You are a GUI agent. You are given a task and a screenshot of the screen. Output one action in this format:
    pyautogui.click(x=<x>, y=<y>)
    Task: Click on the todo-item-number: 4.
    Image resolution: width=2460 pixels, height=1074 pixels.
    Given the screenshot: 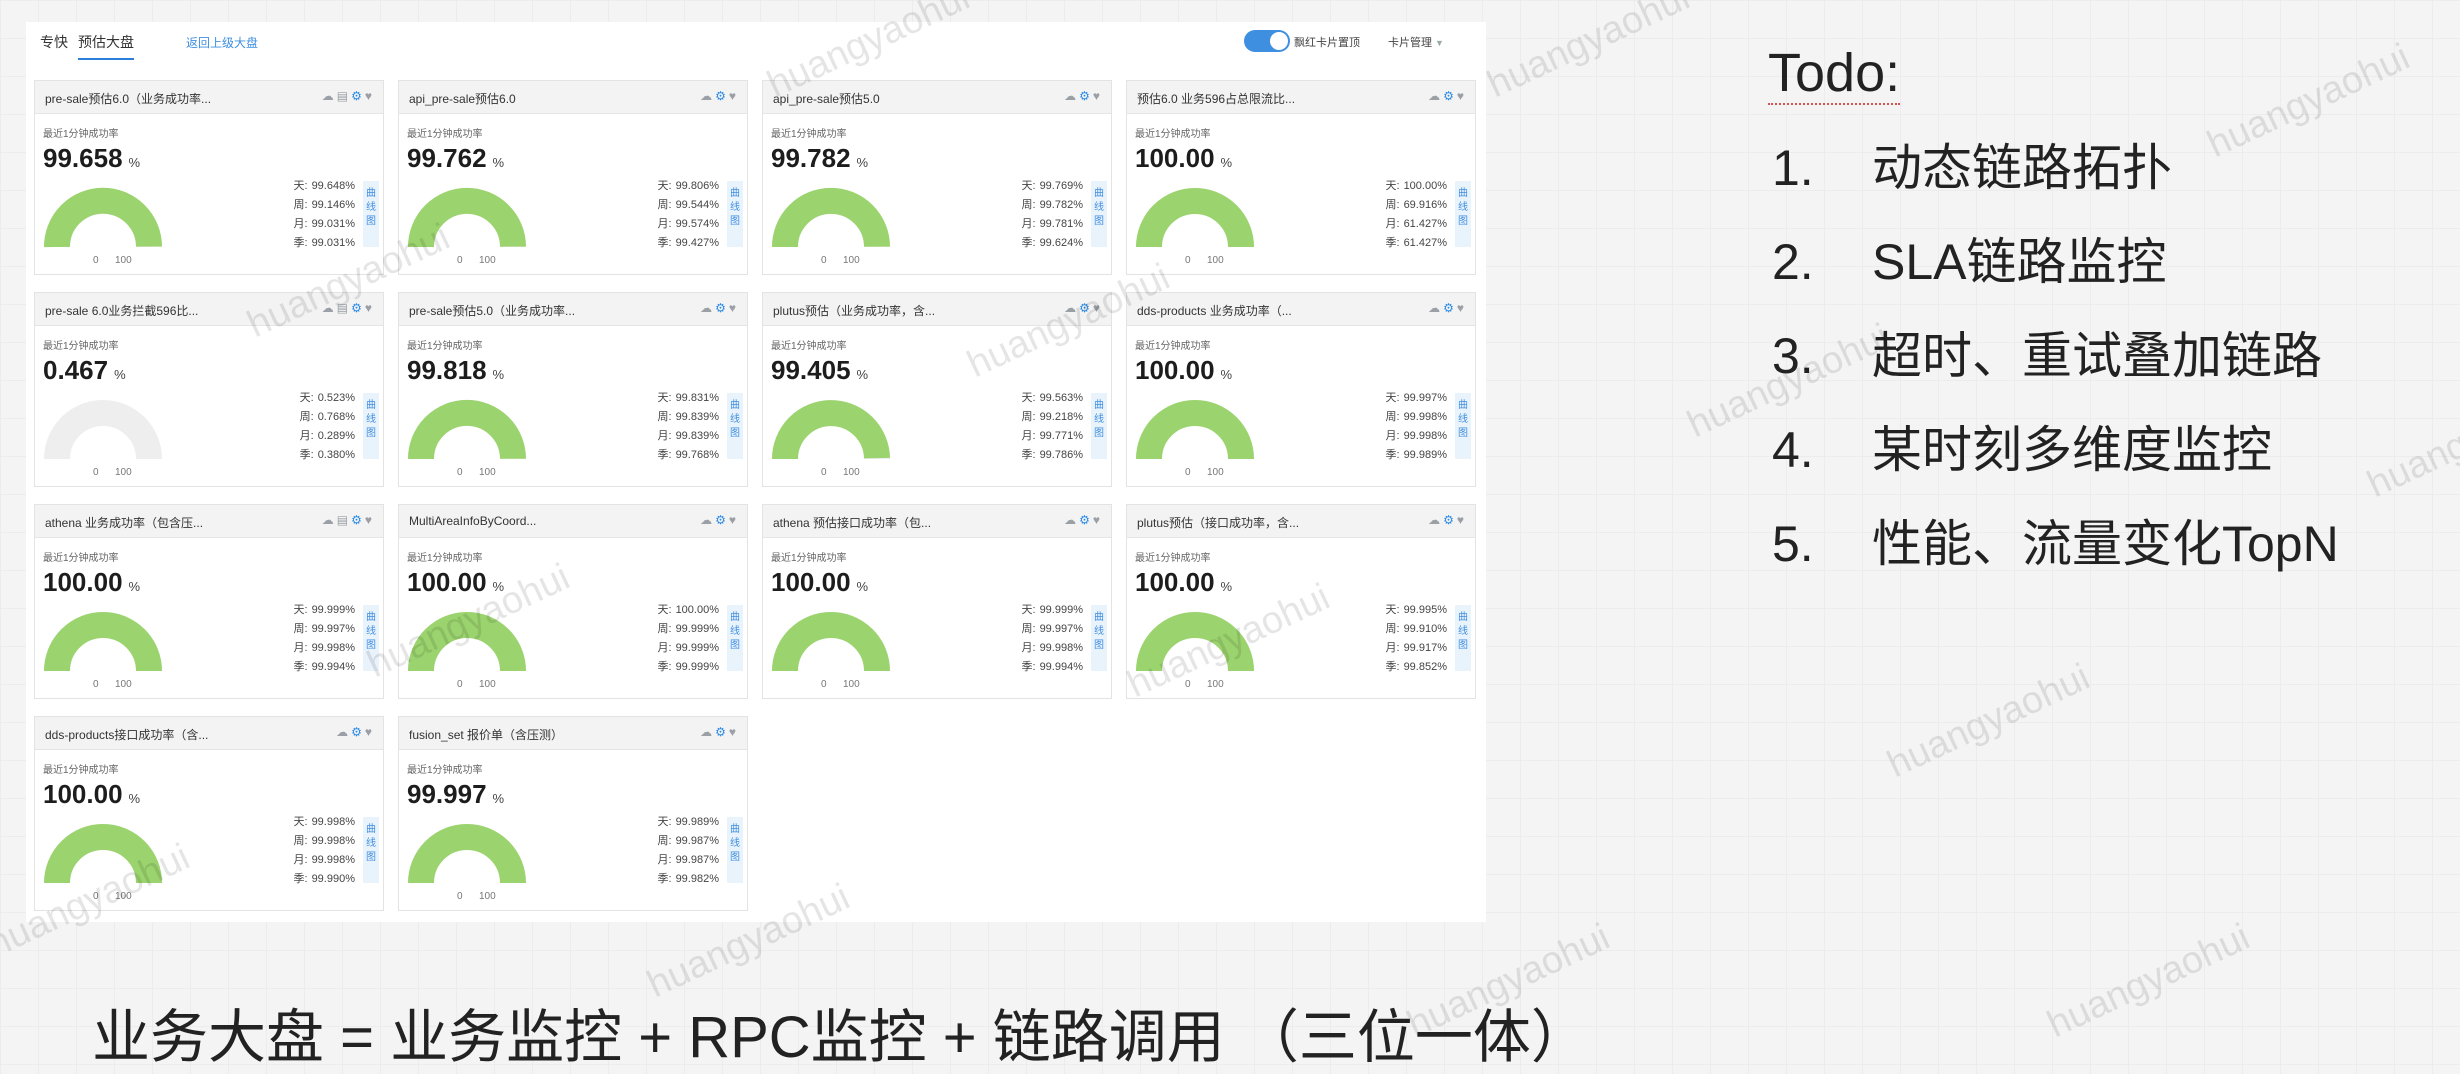 What is the action you would take?
    pyautogui.click(x=1793, y=450)
    